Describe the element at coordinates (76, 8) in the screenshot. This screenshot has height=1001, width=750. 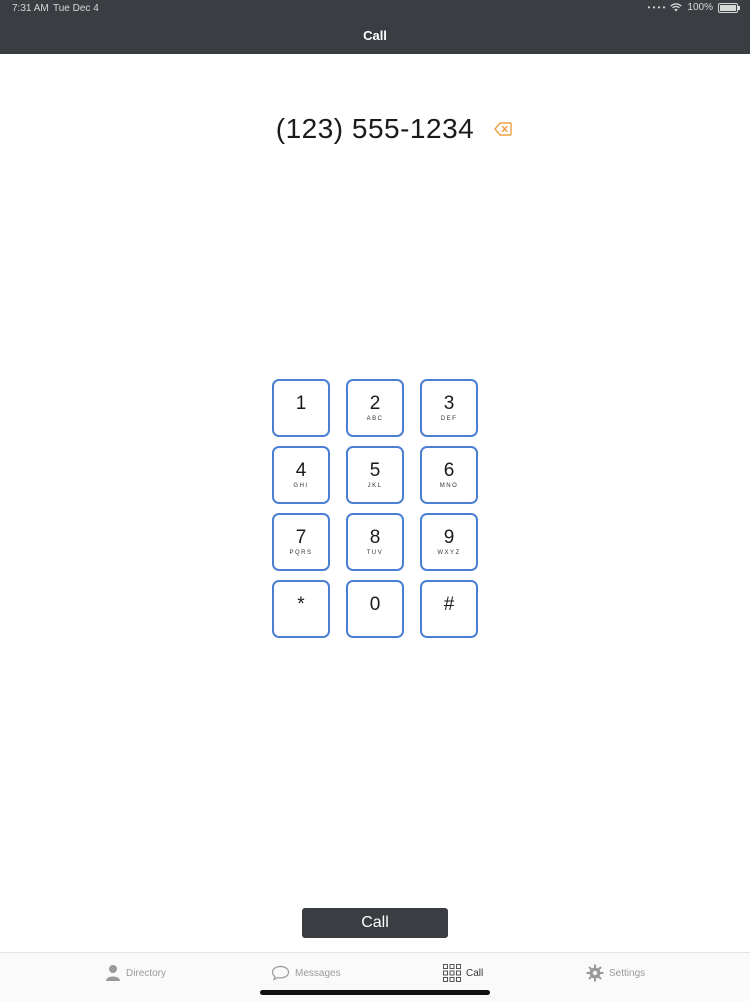
I see `status-date: Tue Dec 4` at that location.